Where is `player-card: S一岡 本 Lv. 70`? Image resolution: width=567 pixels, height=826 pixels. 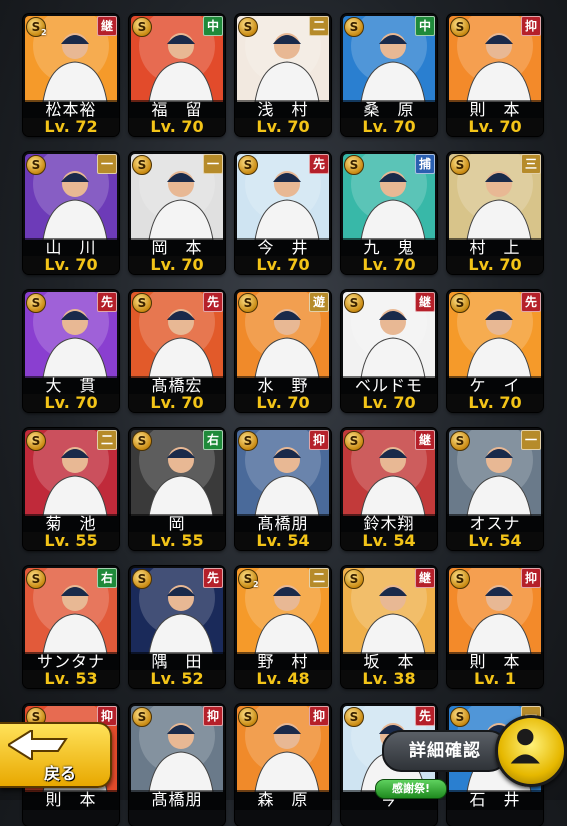
player-card: S一岡 本 Lv. 70 is located at coordinates (177, 213).